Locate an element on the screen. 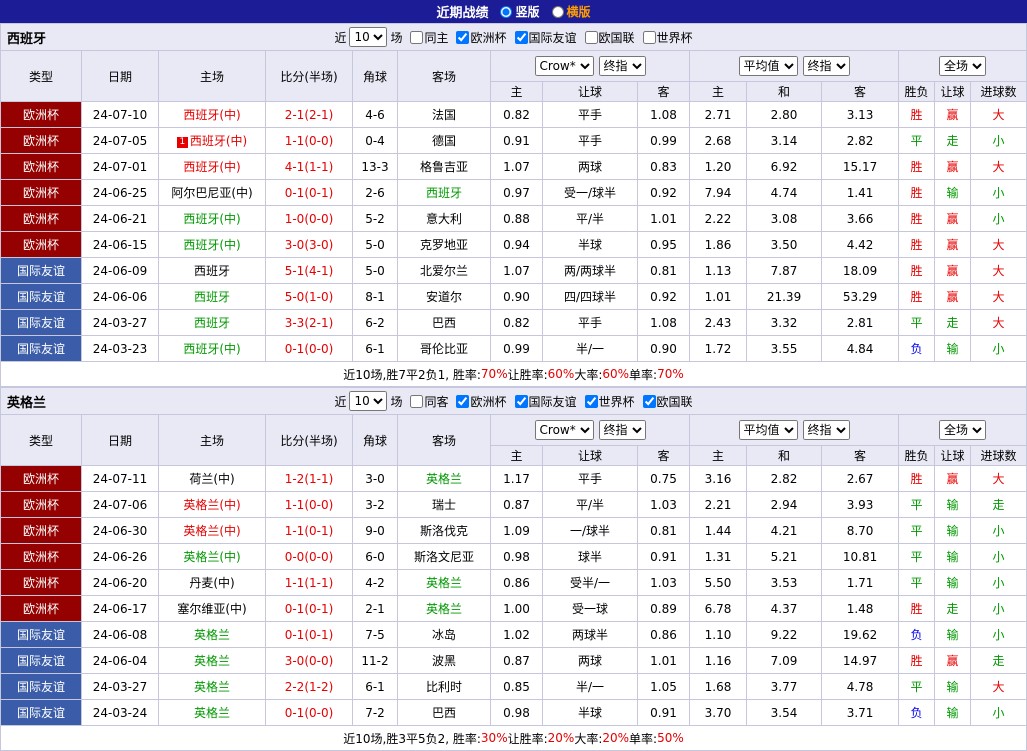 This screenshot has width=1027, height=751. score: 1-1(0-1) is located at coordinates (309, 530).